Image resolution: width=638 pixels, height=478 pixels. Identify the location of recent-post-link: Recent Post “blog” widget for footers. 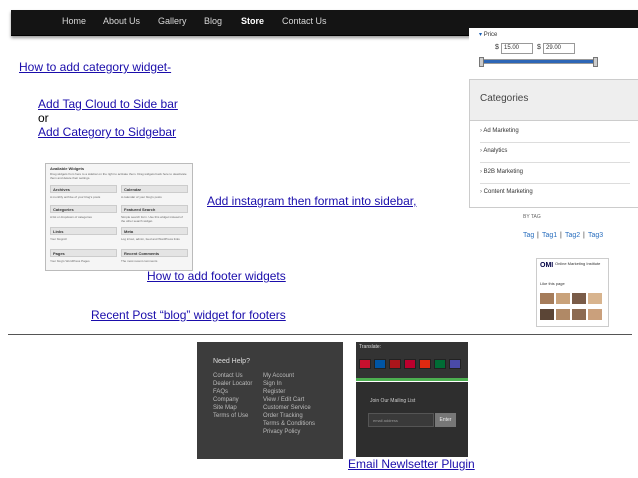
(188, 315).